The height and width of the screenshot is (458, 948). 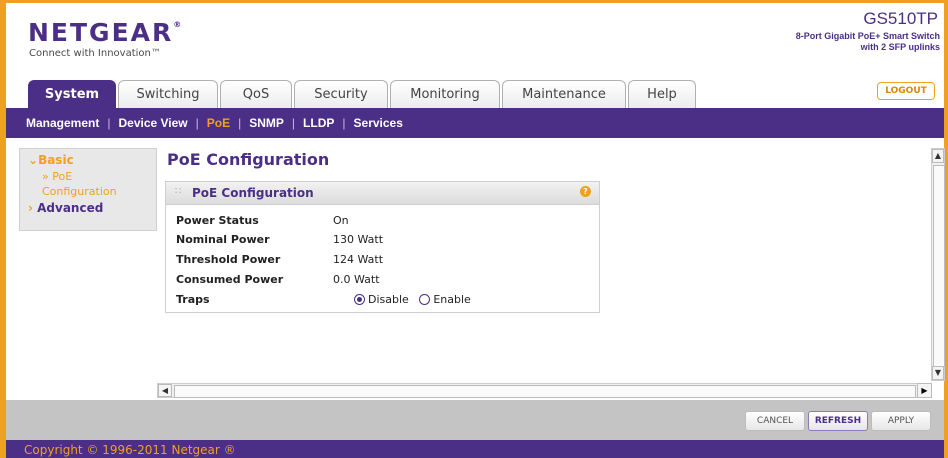 I want to click on consumed-power-label: Consumed Power, so click(x=230, y=279).